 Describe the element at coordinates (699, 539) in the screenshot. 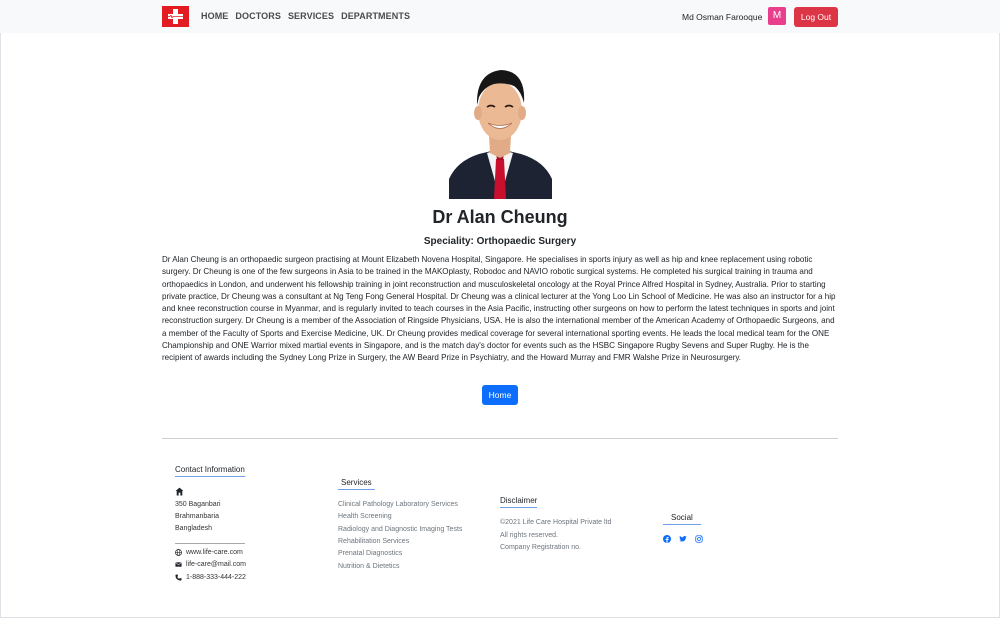

I see `instagram-icon` at that location.